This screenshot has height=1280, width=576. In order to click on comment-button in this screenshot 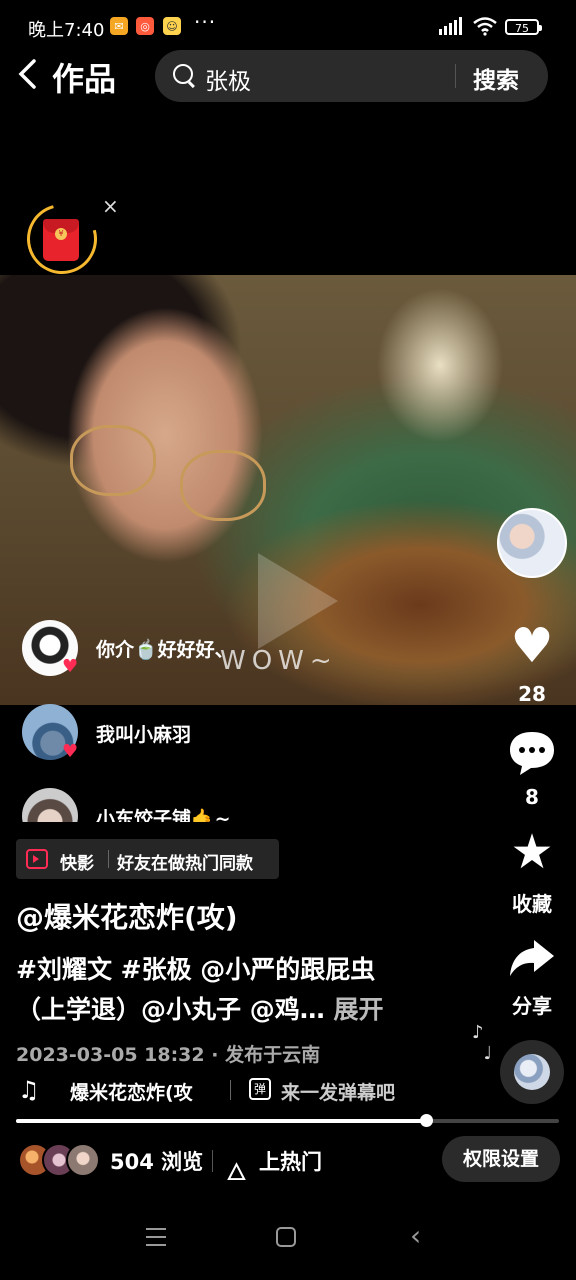, I will do `click(532, 755)`.